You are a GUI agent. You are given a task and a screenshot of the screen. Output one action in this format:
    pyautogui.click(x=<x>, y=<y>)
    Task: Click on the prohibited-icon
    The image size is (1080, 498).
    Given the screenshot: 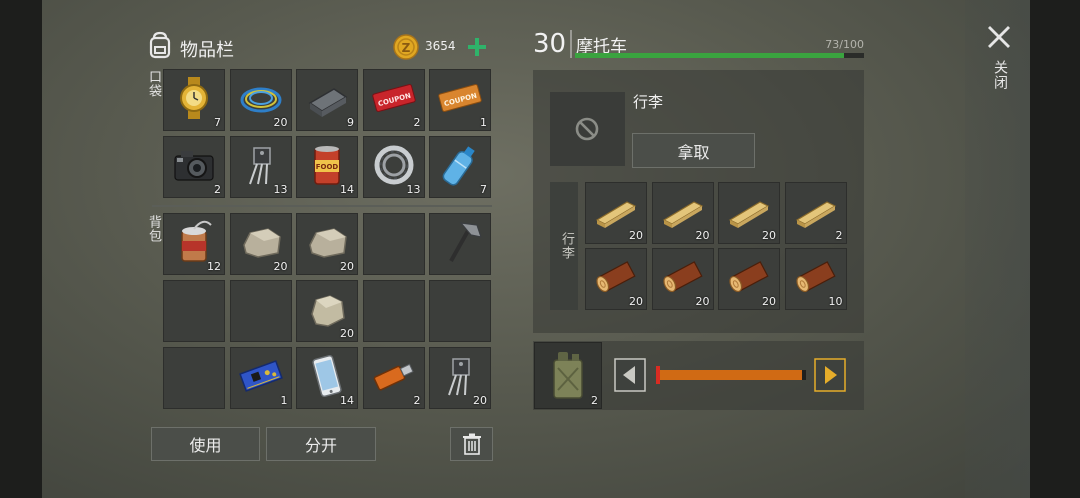 What is the action you would take?
    pyautogui.click(x=587, y=129)
    